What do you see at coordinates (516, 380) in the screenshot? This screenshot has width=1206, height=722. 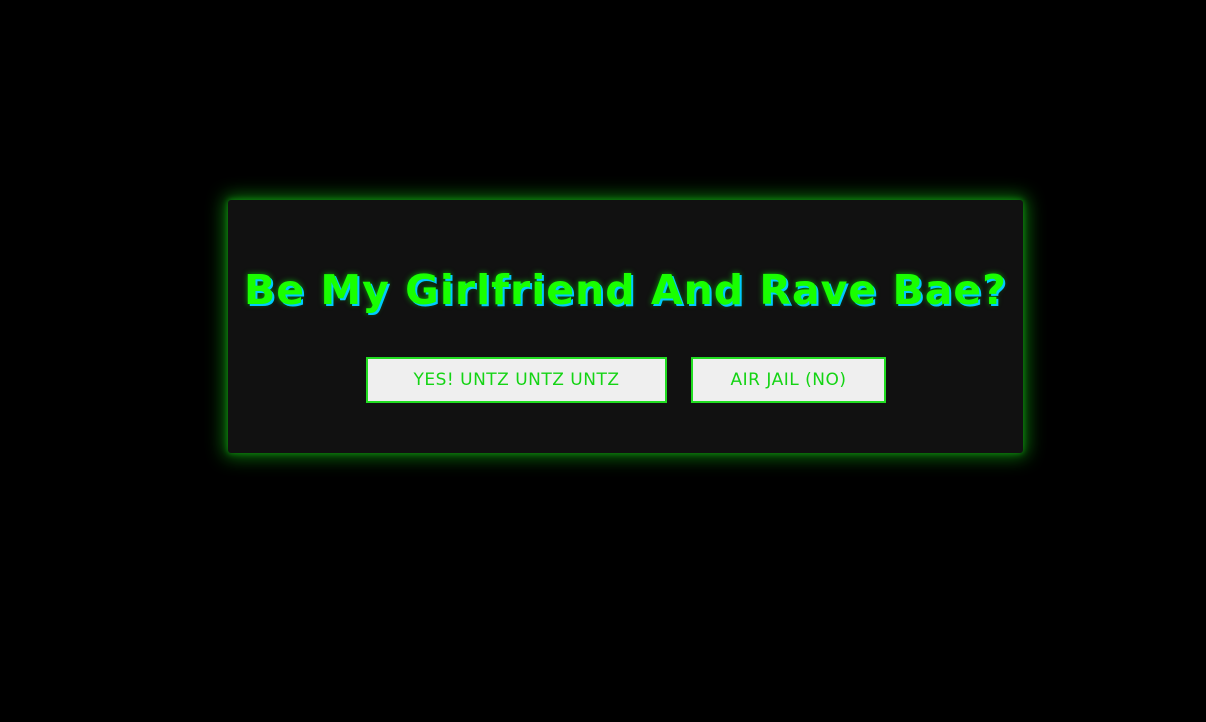 I see `yes-button: YES! UNTZ UNTZ UNTZ` at bounding box center [516, 380].